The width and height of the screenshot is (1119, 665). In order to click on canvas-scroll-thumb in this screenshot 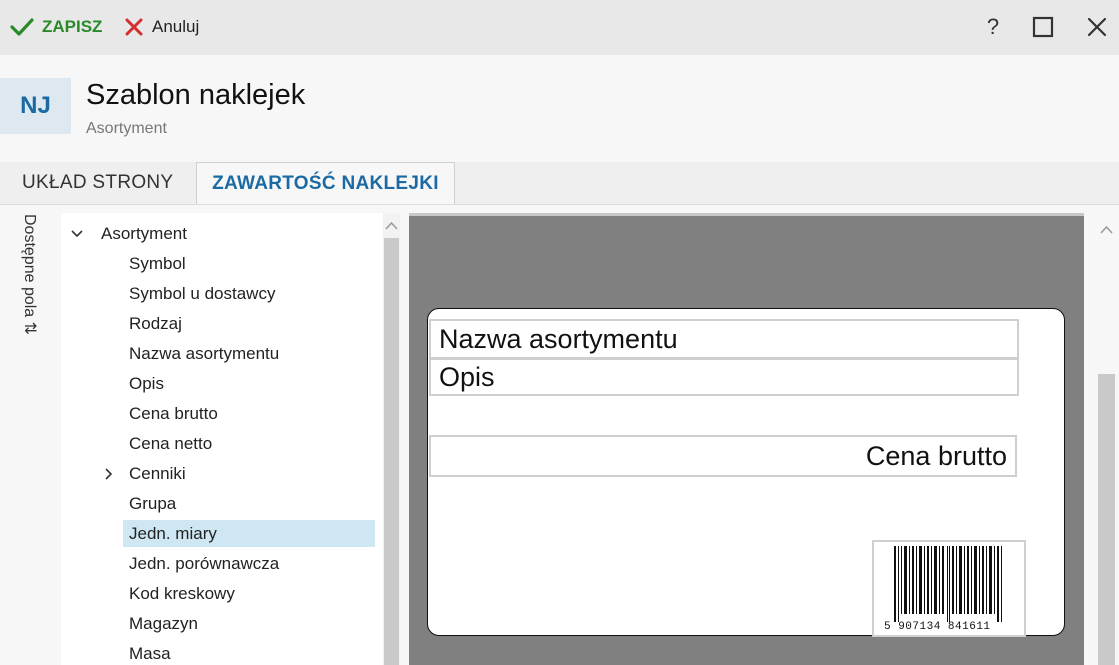, I will do `click(1106, 519)`.